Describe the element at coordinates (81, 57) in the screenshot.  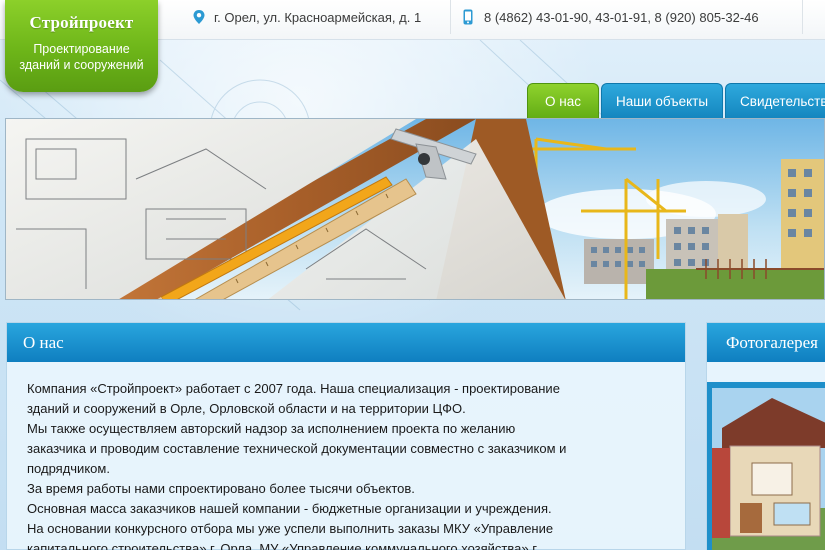
I see `logo-subtitle: Проектирование зданий и сооружений` at that location.